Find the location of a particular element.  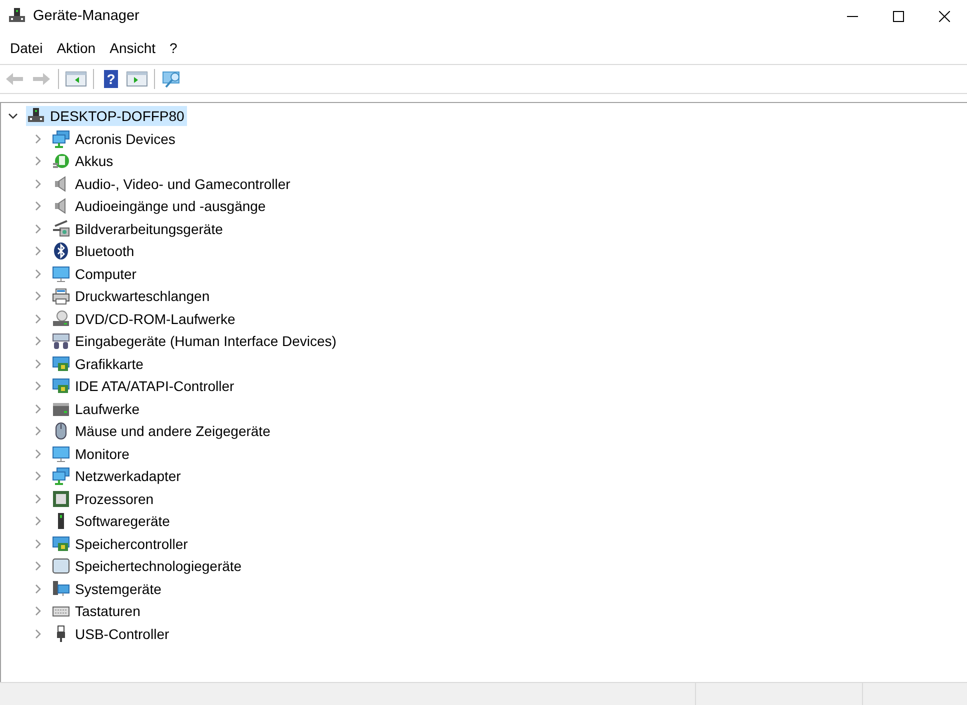

chip-icon is located at coordinates (61, 499).